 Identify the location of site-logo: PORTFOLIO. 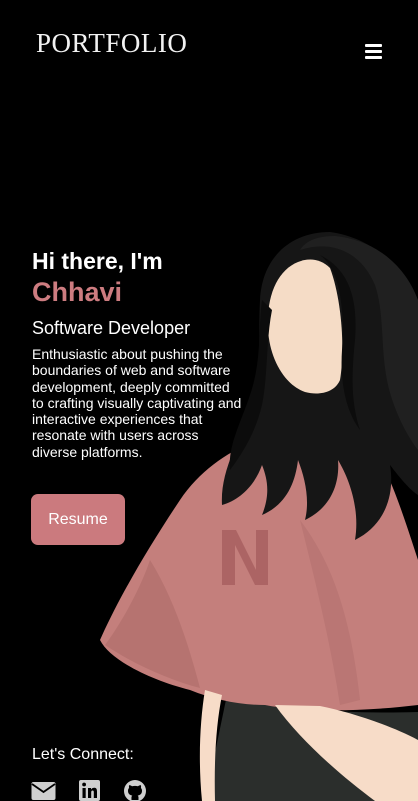
(111, 43).